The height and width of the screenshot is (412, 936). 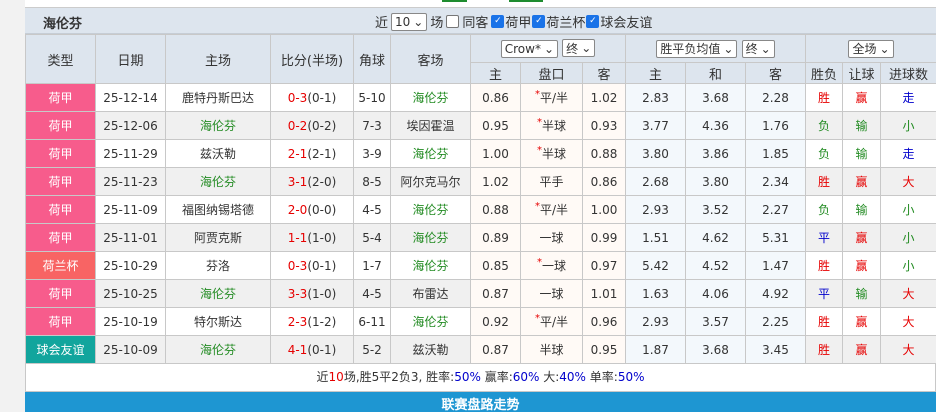 I want to click on asia-home-odds: 0.87, so click(x=496, y=294).